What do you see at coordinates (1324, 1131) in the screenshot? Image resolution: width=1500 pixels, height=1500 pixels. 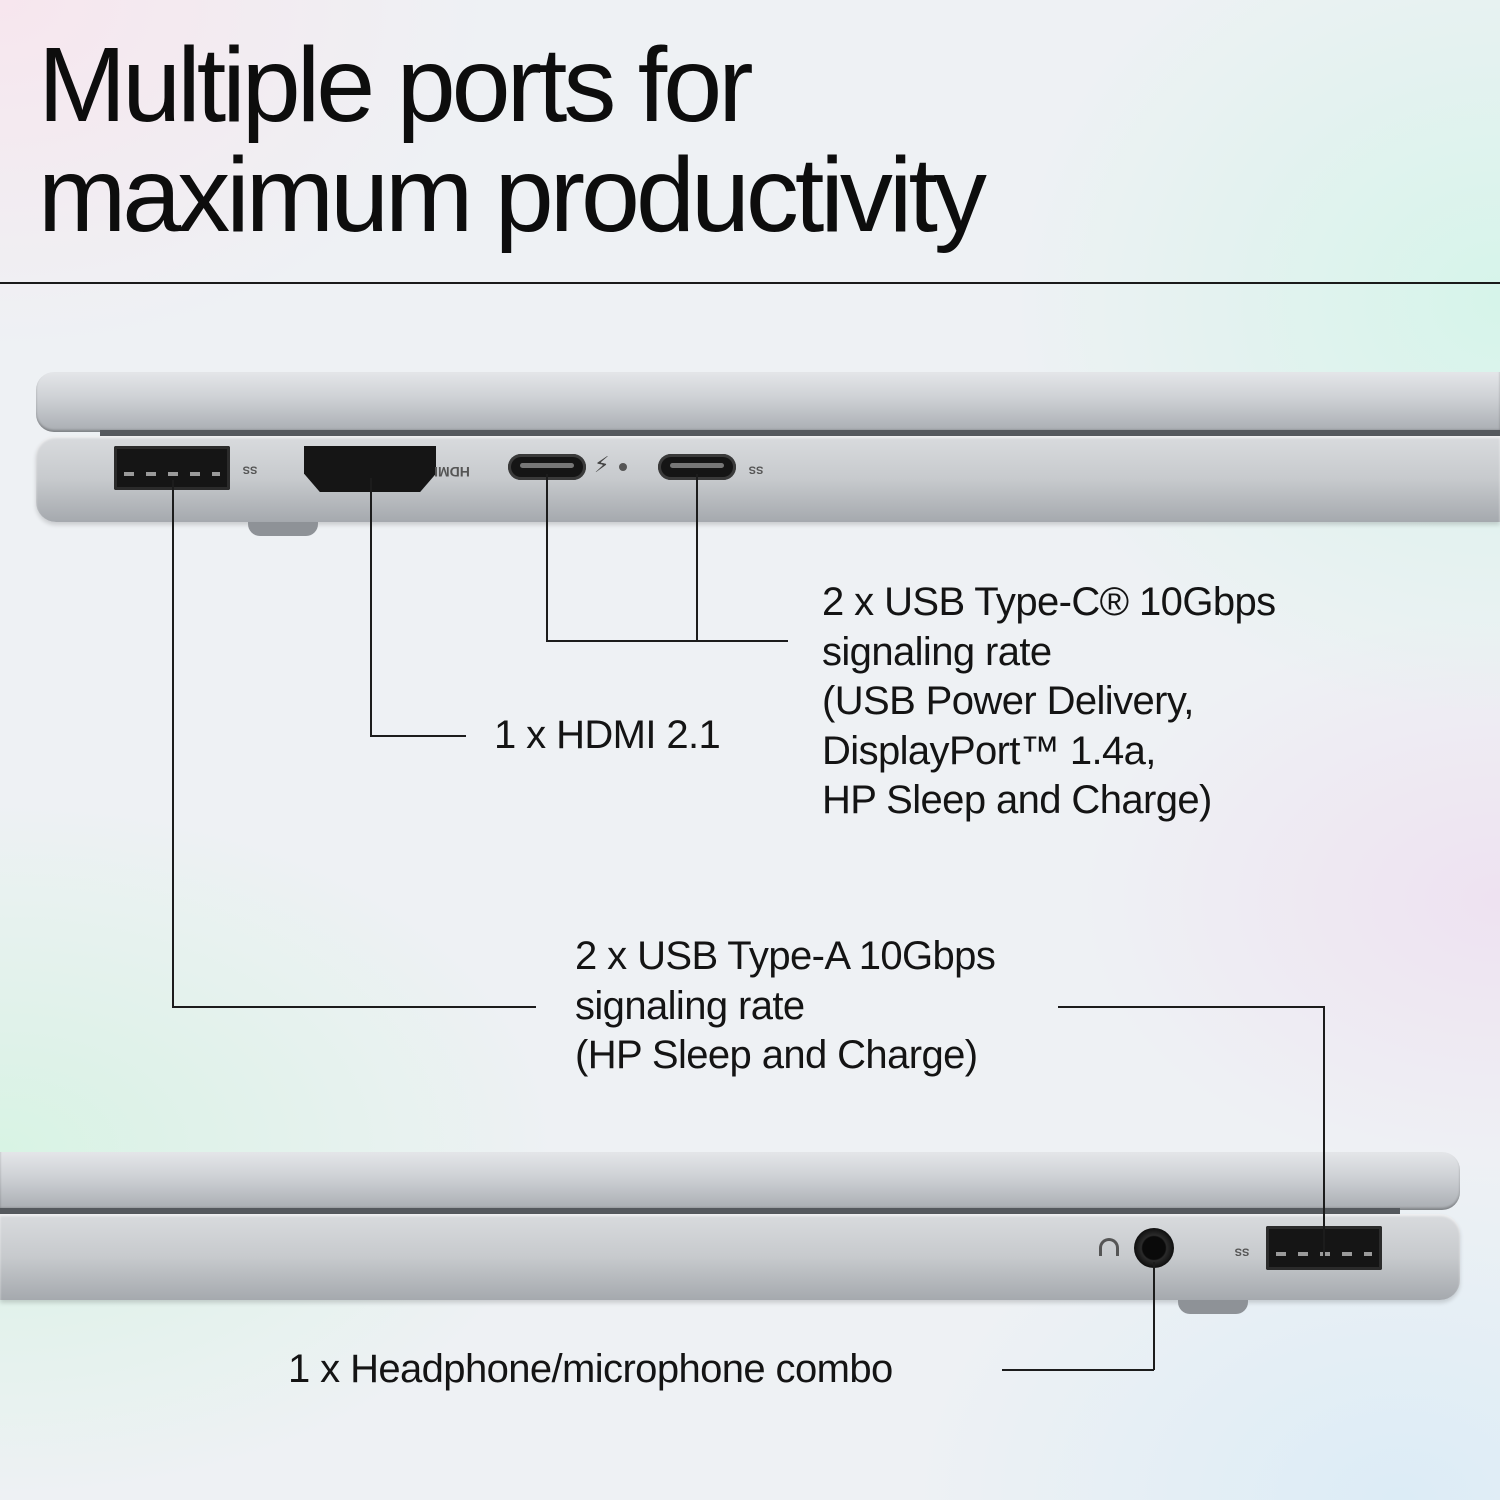 I see `connector-usb-a-right-vertical` at bounding box center [1324, 1131].